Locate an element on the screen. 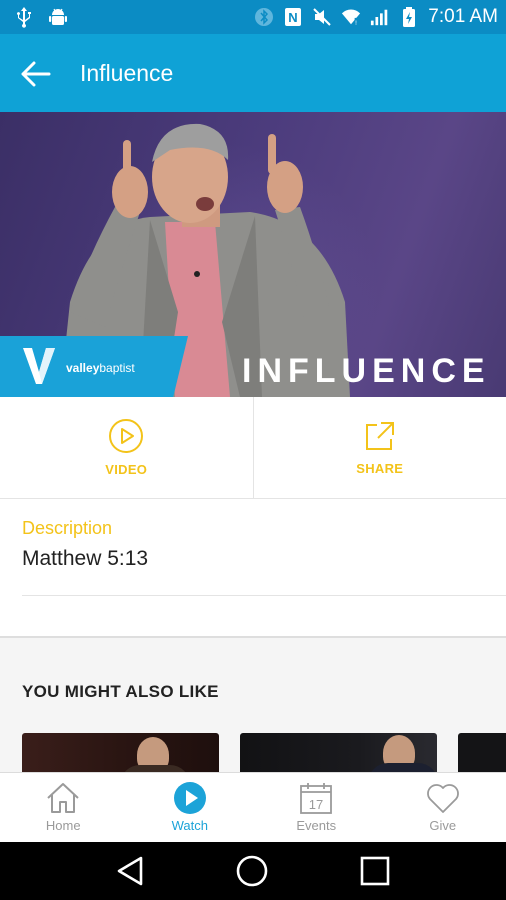  nav-events: 17 Events is located at coordinates (316, 807).